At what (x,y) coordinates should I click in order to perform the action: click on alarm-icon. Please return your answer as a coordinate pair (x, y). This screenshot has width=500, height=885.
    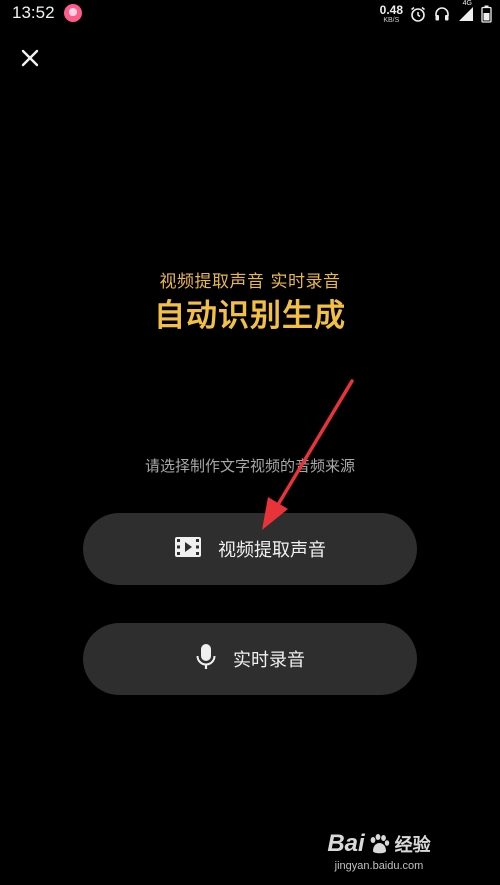
    Looking at the image, I should click on (418, 14).